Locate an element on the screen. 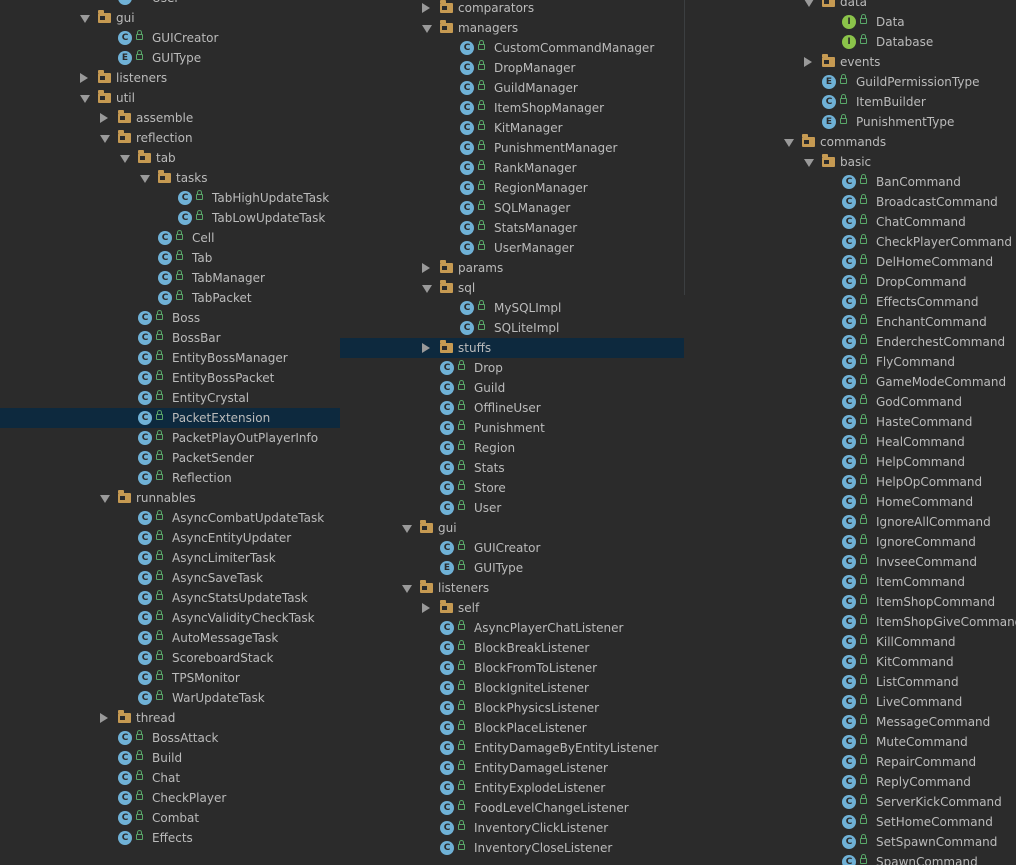 The height and width of the screenshot is (865, 1016). tree-folder-row: data is located at coordinates (850, 6).